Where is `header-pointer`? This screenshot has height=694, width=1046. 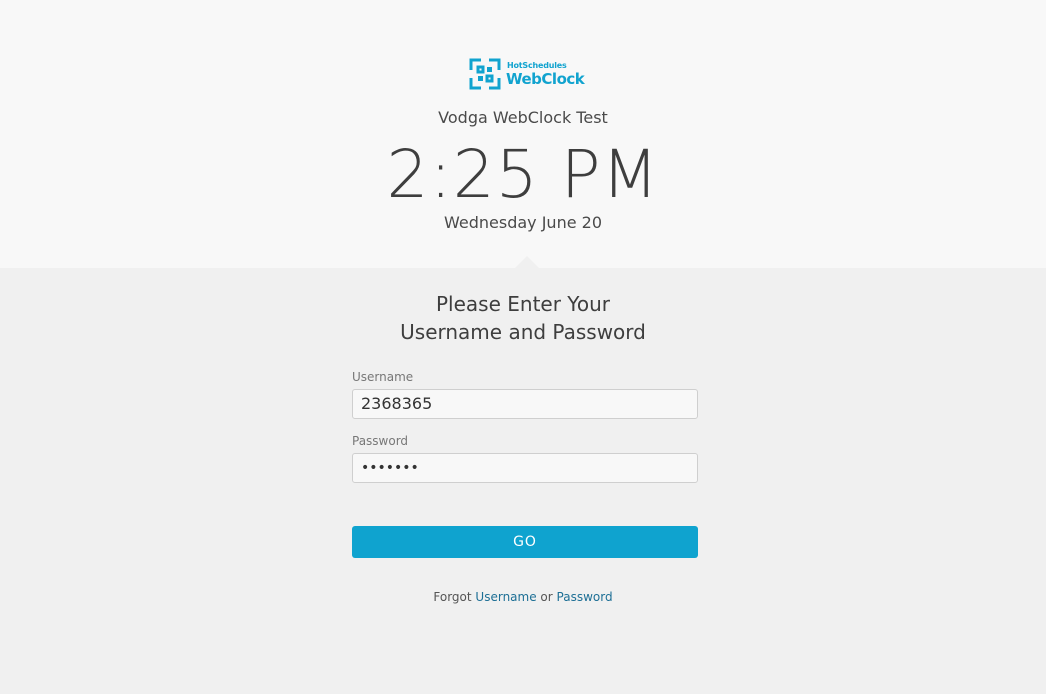 header-pointer is located at coordinates (527, 262).